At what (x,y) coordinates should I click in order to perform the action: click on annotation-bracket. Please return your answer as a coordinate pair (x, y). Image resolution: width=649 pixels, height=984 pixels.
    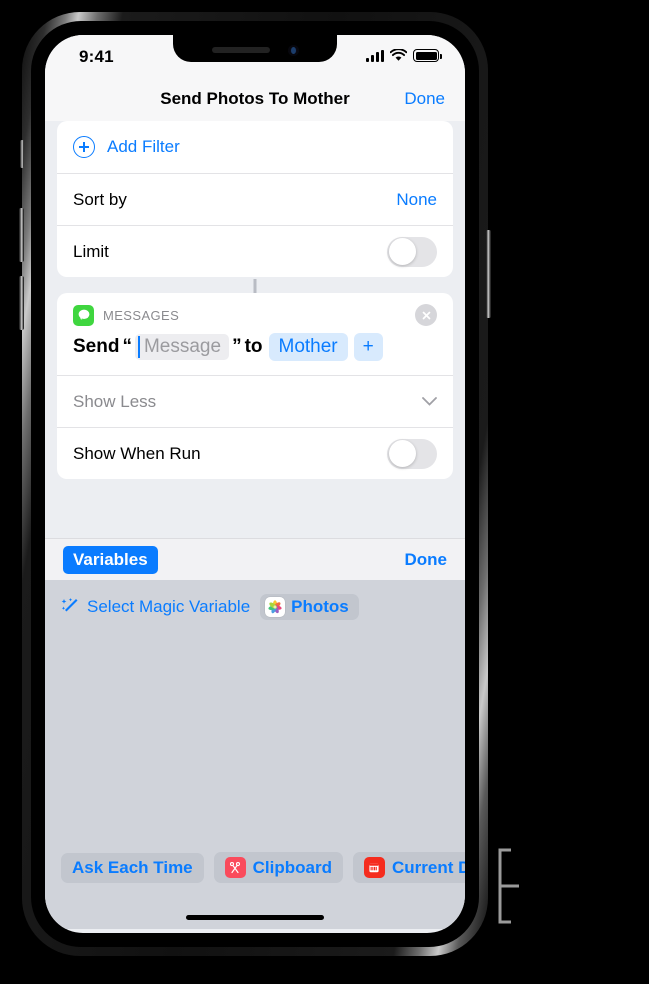
    Looking at the image, I should click on (518, 886).